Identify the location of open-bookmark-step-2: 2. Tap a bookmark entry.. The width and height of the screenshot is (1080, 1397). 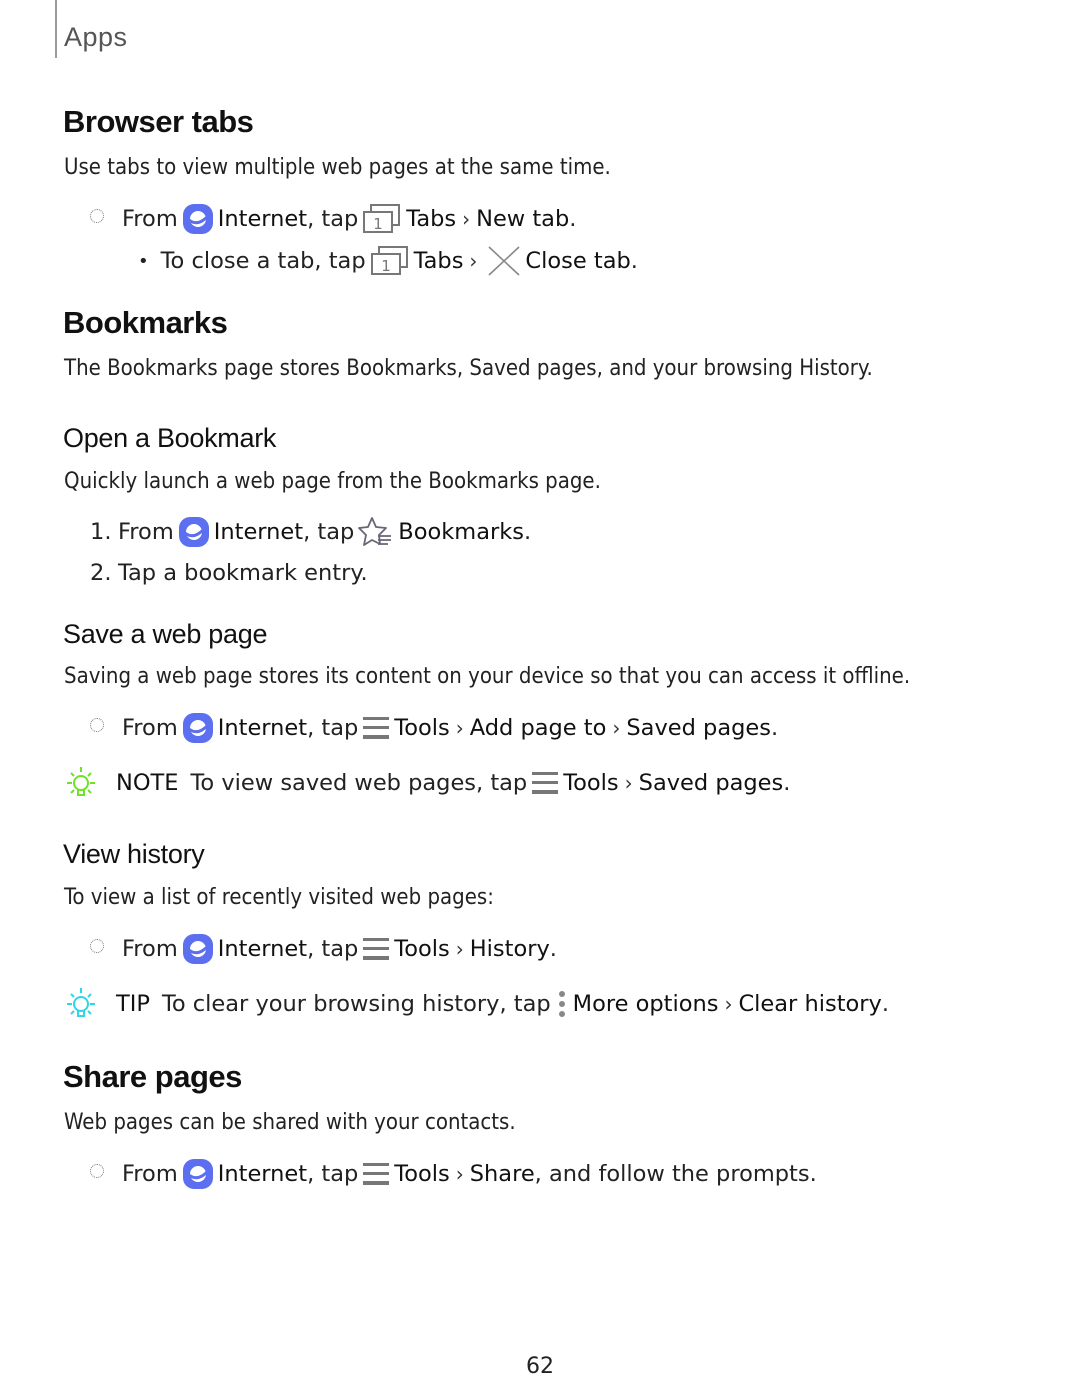
(229, 573).